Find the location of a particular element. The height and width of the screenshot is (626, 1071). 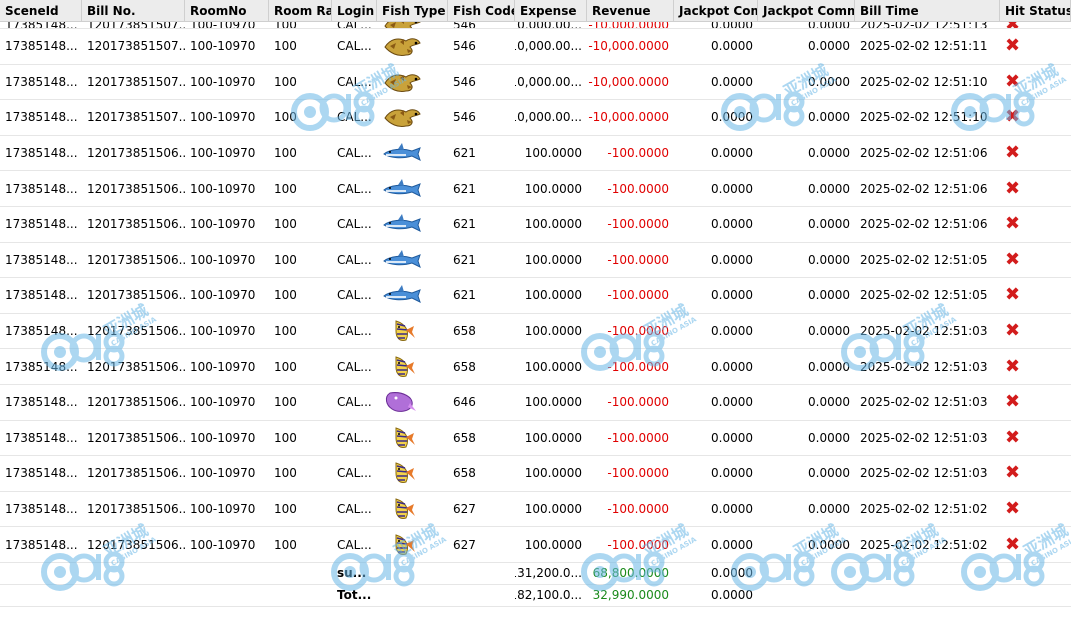

total-row: Tot... 182,100.0... 32,990.0000 0.0000 is located at coordinates (535, 596).